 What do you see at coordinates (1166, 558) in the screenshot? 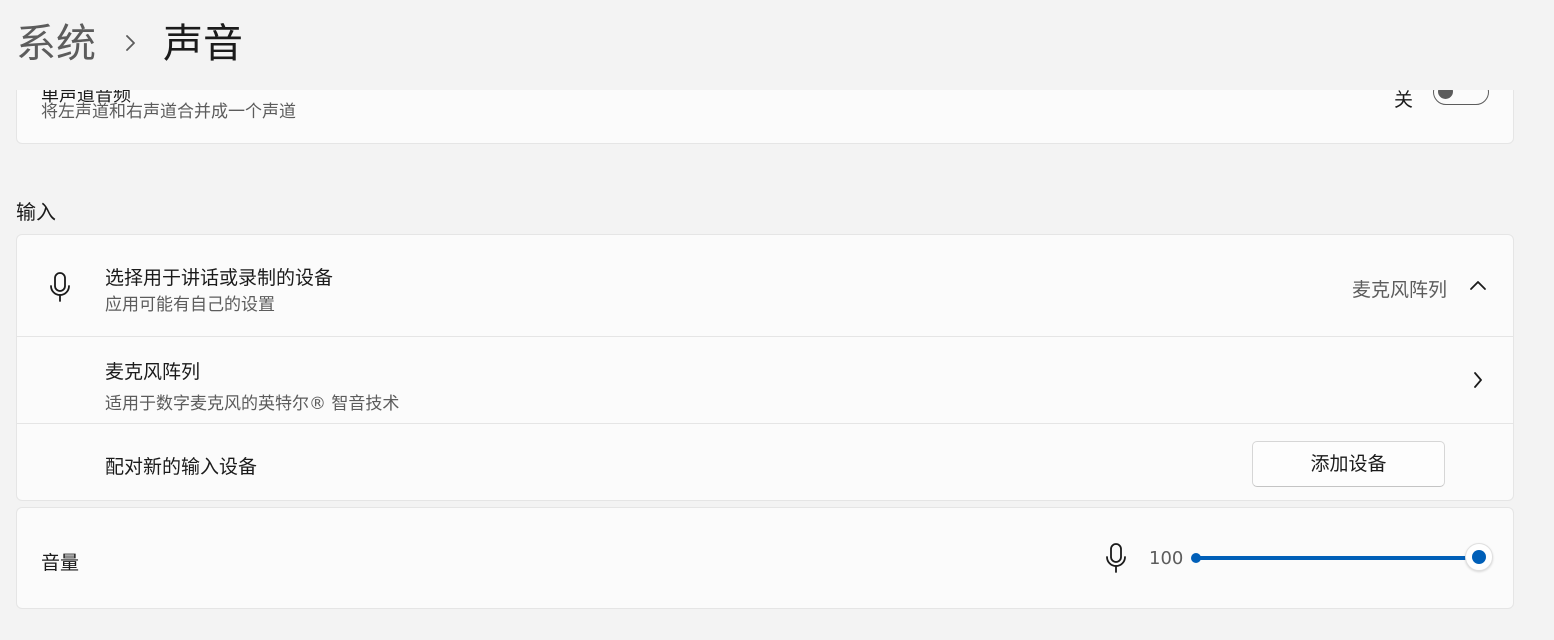
I see `volume-value: 100` at bounding box center [1166, 558].